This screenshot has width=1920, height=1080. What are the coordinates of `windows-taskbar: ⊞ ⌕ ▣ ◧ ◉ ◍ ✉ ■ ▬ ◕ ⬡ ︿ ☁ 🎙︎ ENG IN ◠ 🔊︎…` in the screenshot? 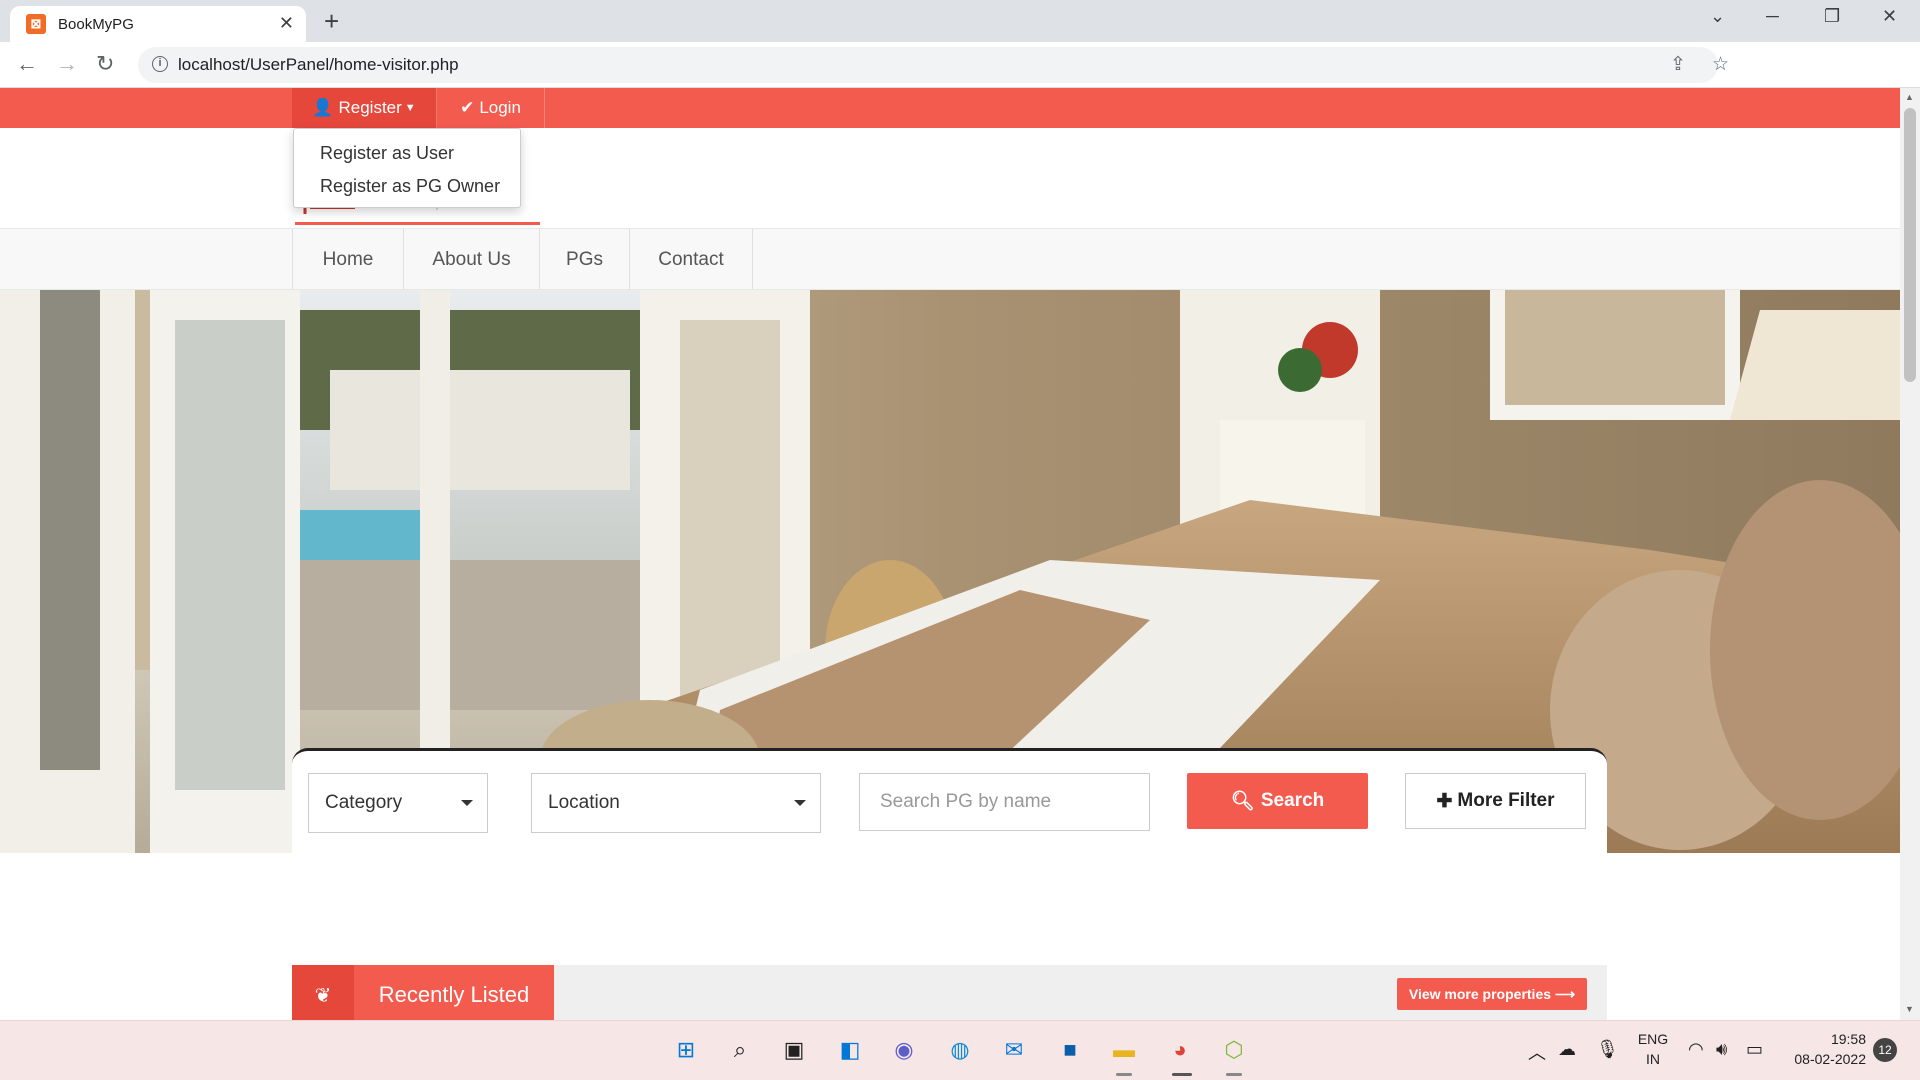 It's located at (960, 1050).